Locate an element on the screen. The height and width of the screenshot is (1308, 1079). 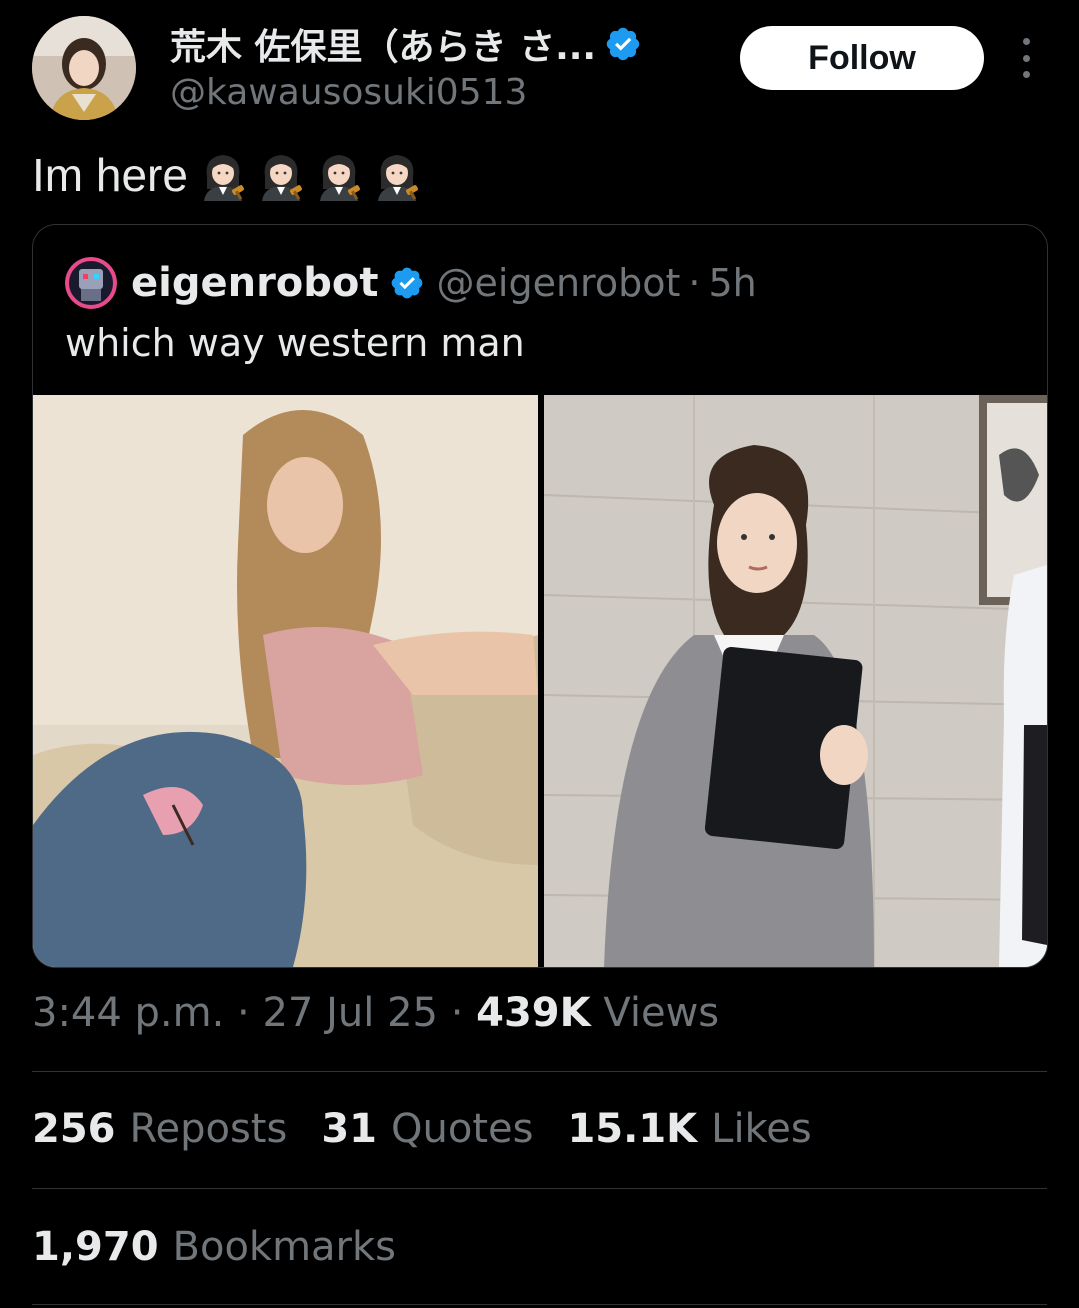
views-count: 439K is located at coordinates (533, 1013).